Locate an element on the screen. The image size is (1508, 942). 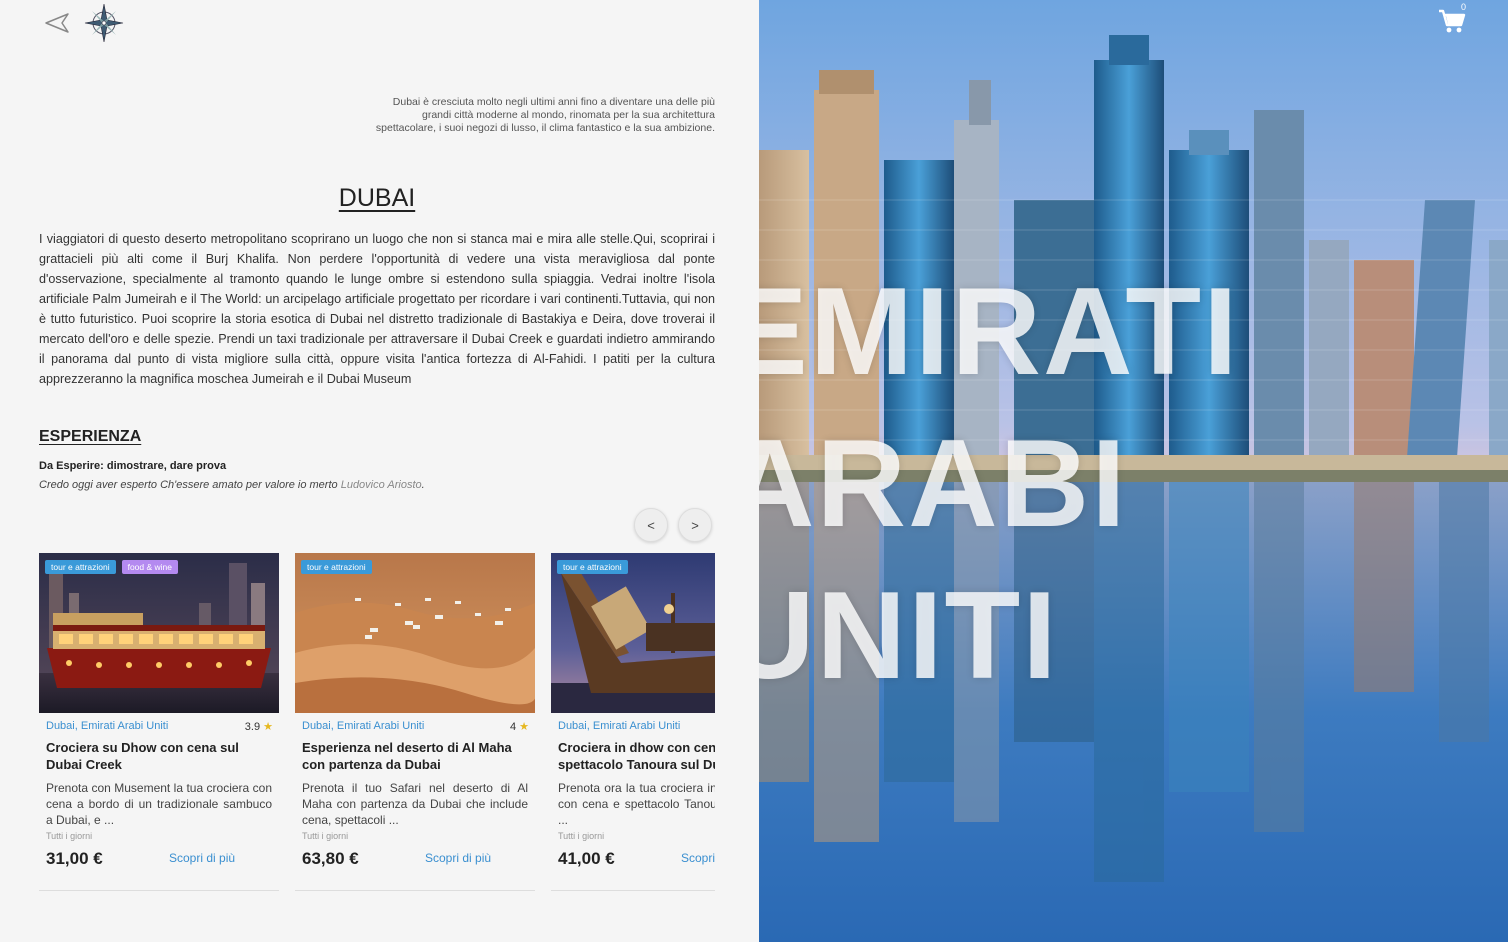
card-image-dhow-dusk: tour e attrazioni is located at coordinates (633, 633).